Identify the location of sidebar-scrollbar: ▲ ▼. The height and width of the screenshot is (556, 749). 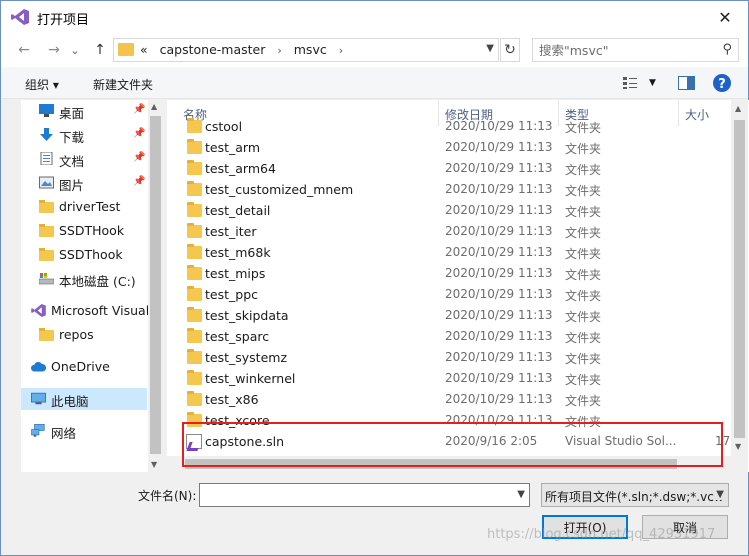
(155, 286).